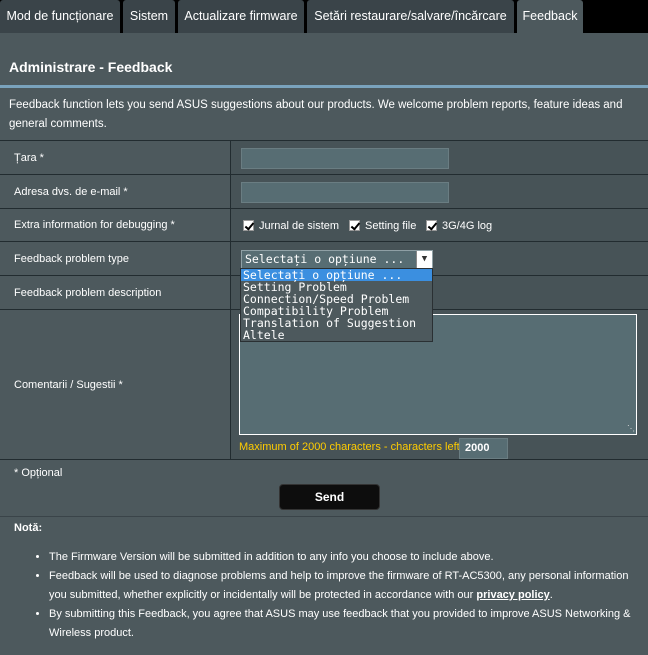  I want to click on send-button: Send, so click(329, 497).